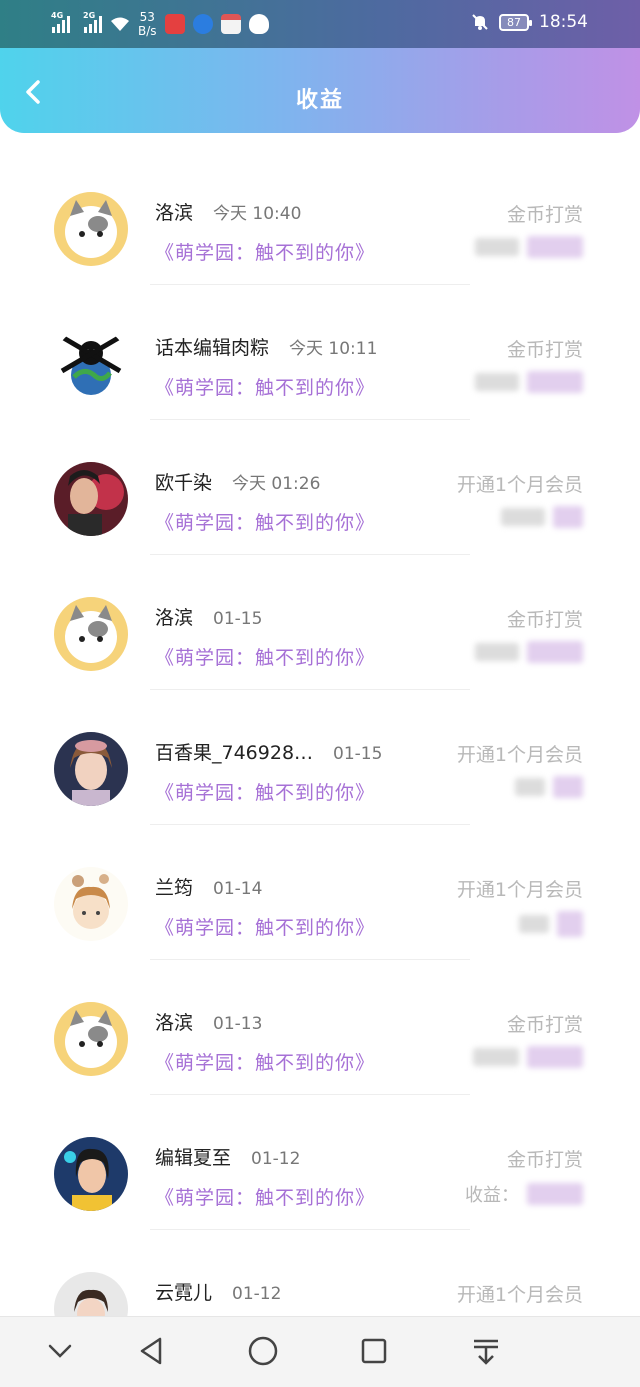 This screenshot has width=640, height=1387. I want to click on chevron-down-icon, so click(60, 1351).